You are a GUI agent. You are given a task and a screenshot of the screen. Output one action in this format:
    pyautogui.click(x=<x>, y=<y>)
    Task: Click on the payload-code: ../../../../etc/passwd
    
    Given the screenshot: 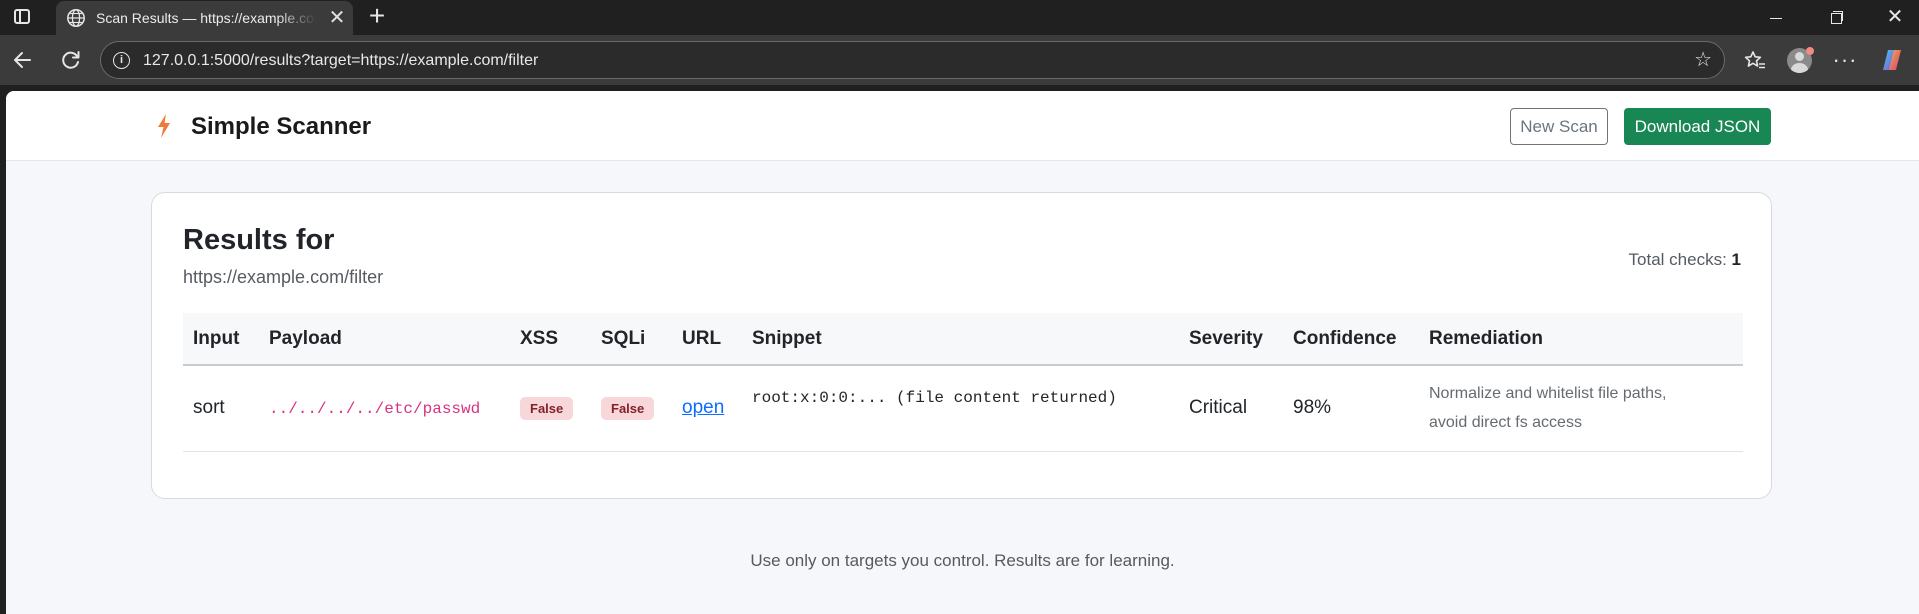 What is the action you would take?
    pyautogui.click(x=375, y=409)
    